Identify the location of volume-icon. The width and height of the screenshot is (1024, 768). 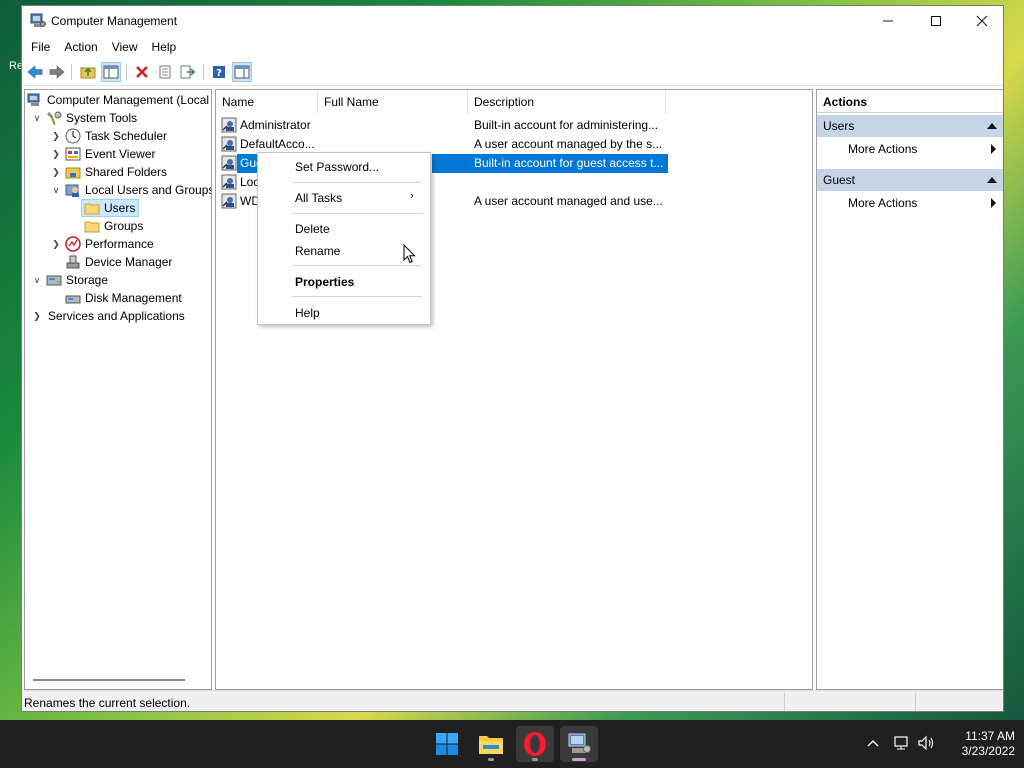
(926, 743).